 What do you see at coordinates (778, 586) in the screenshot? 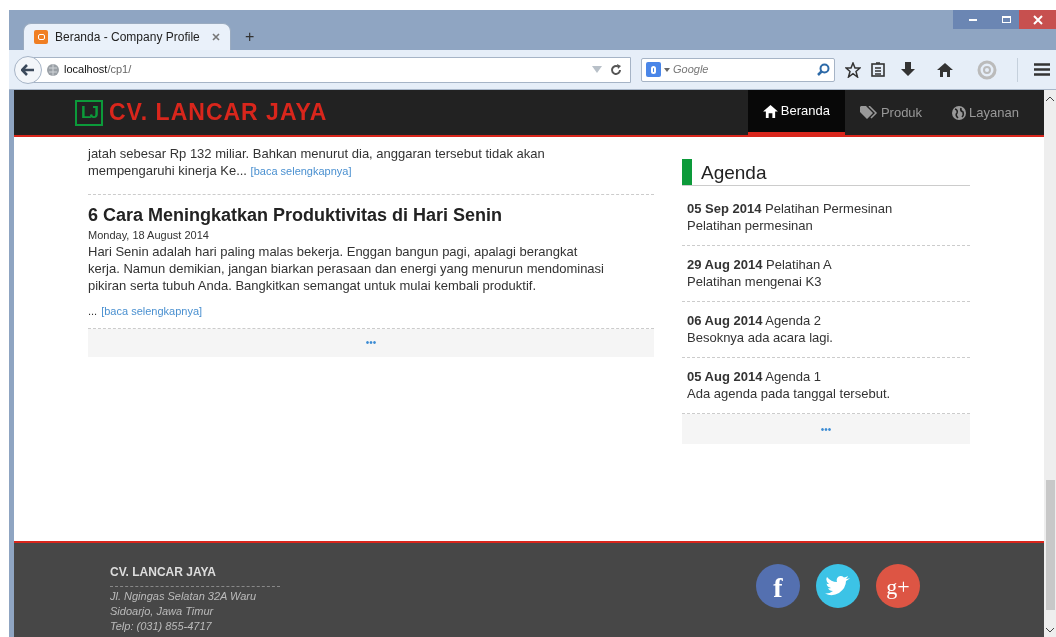
I see `facebook-icon: f` at bounding box center [778, 586].